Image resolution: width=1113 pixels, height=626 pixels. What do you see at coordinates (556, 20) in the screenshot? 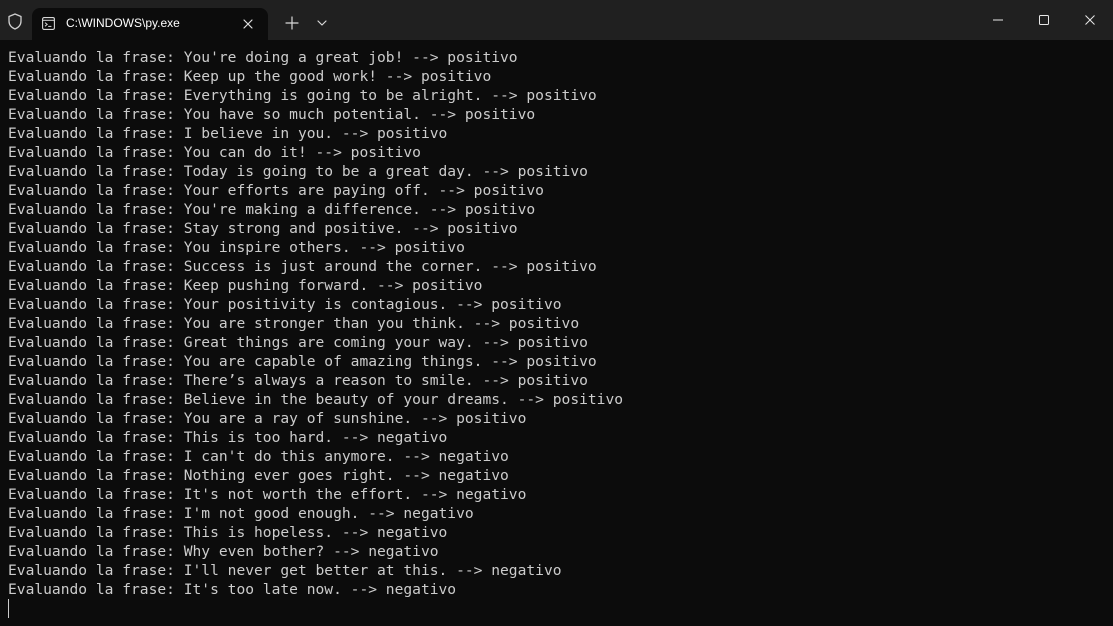
I see `title-bar: C:\WINDOWS\py.exe` at bounding box center [556, 20].